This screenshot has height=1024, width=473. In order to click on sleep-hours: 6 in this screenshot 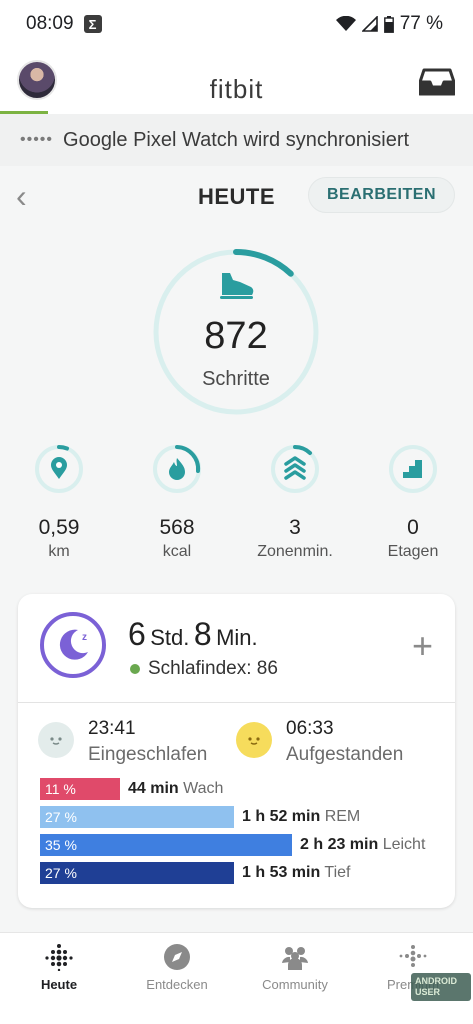, I will do `click(137, 634)`.